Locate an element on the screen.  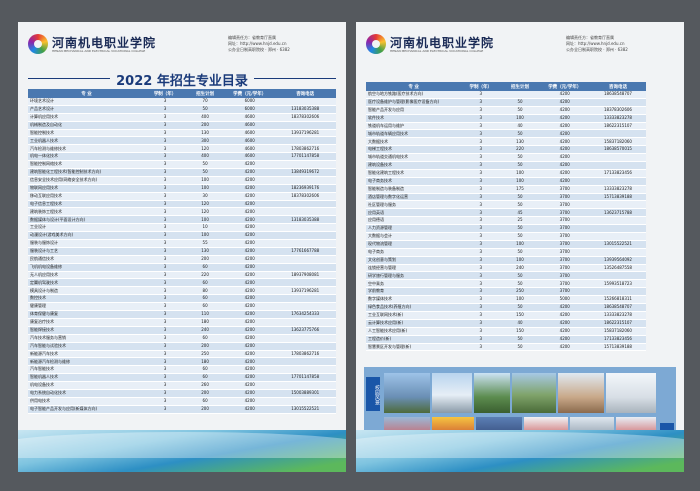
table-row: 人力资源管理 3 50 3700 is located at coordinates (506, 229).